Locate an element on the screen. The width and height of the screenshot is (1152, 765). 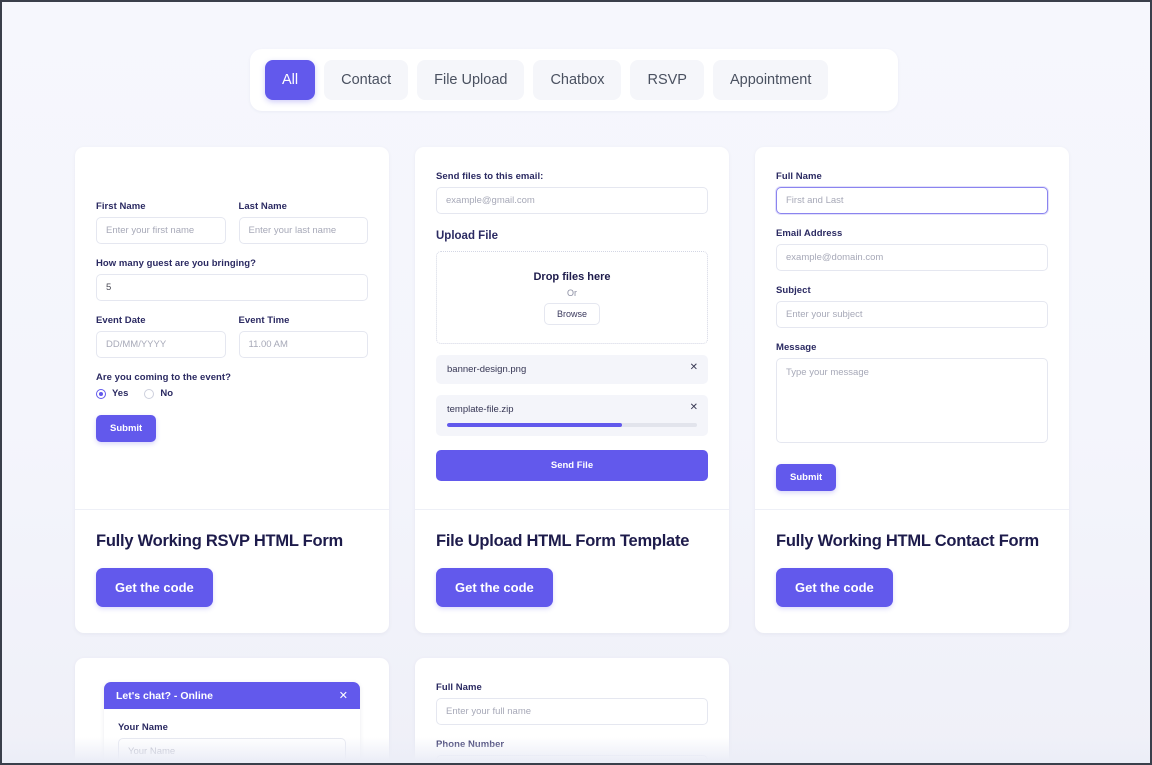
rsvp-event-date-label: Event Date is located at coordinates (121, 320).